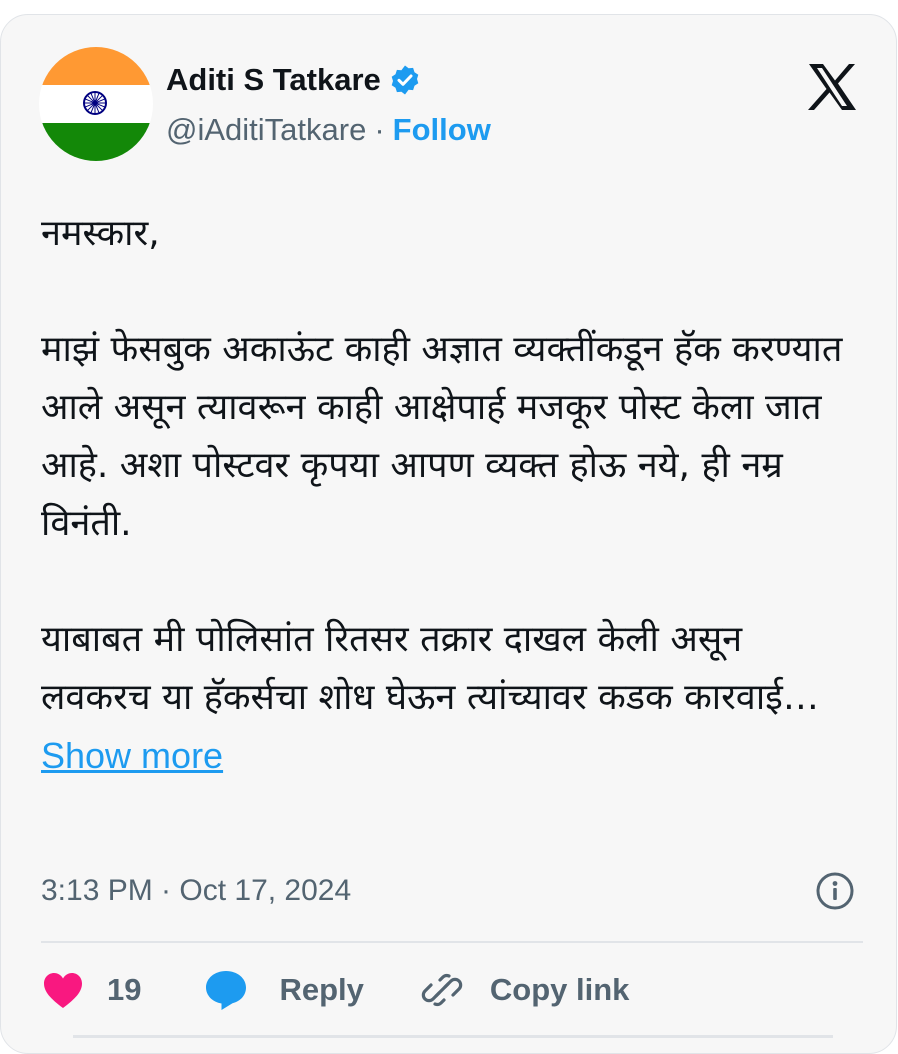 The image size is (898, 1054). I want to click on link-icon, so click(442, 990).